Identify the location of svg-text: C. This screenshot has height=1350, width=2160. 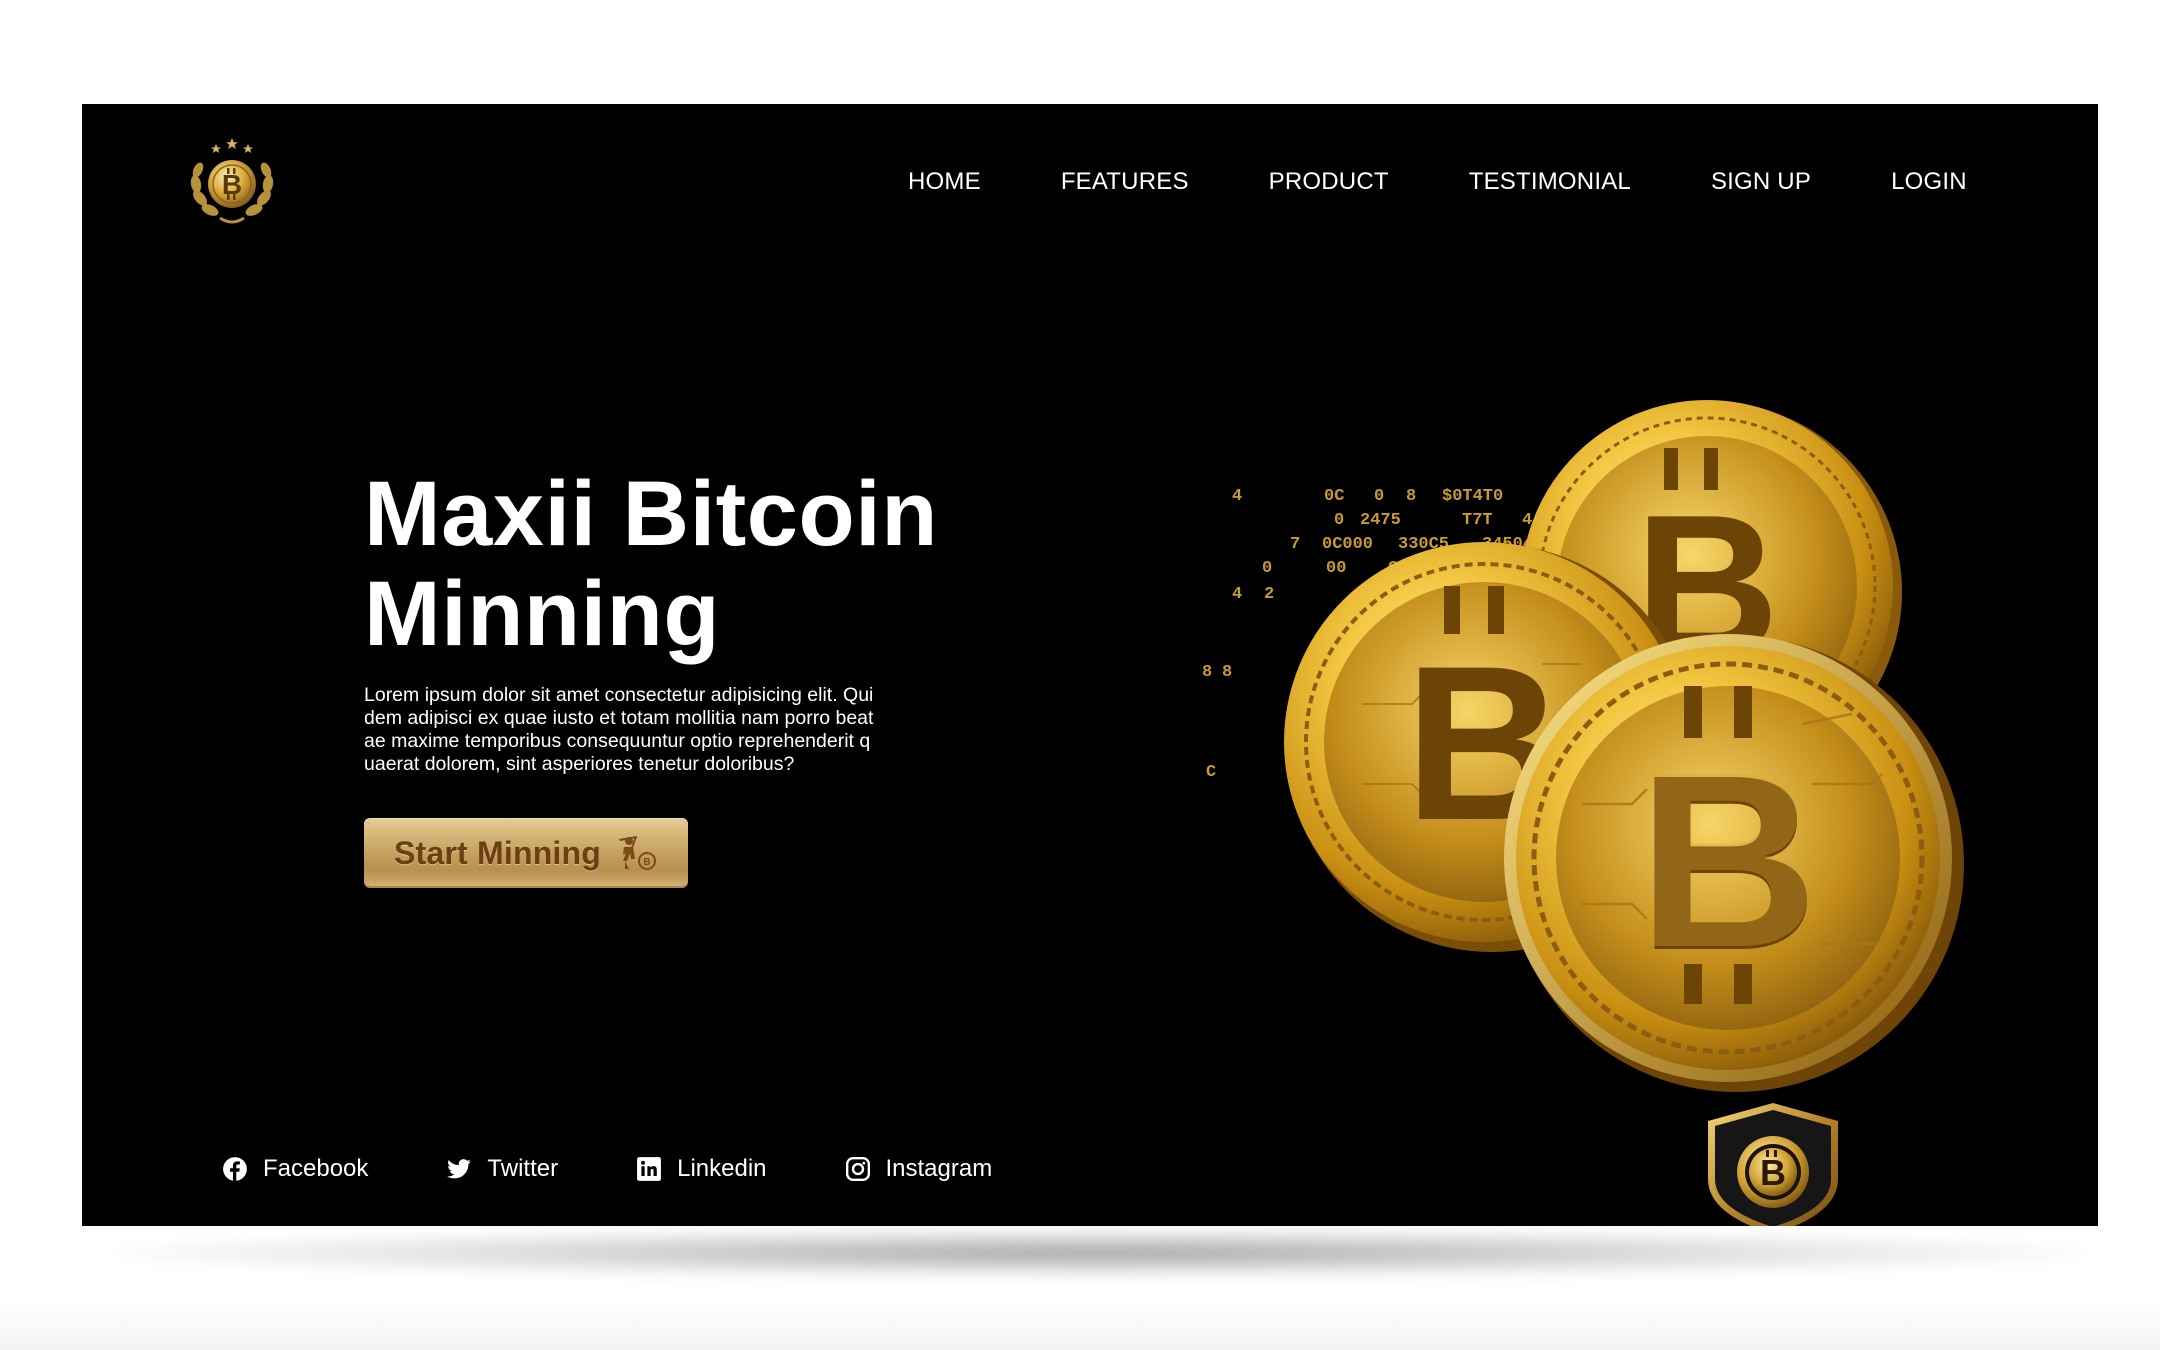
(1211, 772).